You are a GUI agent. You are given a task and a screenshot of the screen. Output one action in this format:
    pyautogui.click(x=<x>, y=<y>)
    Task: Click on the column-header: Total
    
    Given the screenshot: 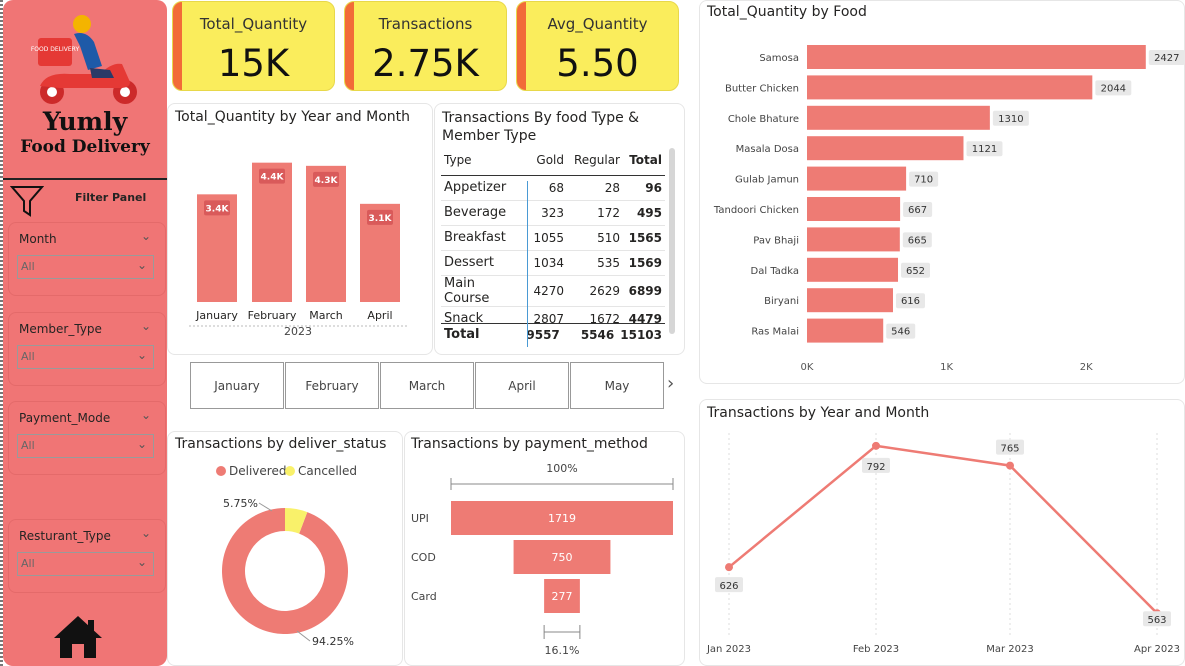 What is the action you would take?
    pyautogui.click(x=644, y=161)
    